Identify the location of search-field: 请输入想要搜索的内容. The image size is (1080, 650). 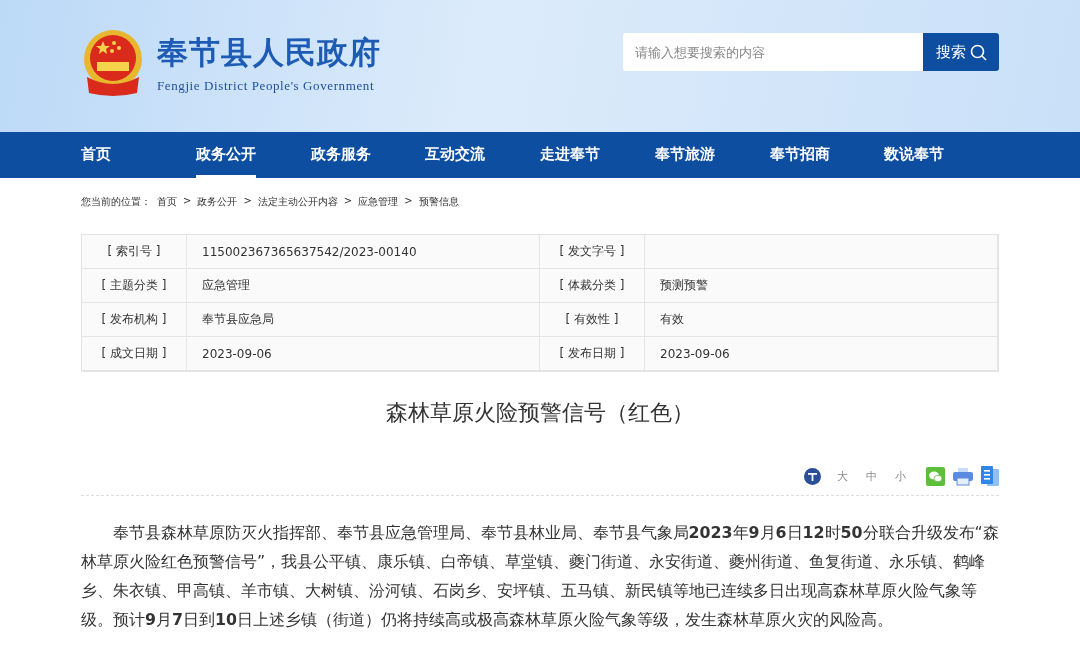
(773, 52).